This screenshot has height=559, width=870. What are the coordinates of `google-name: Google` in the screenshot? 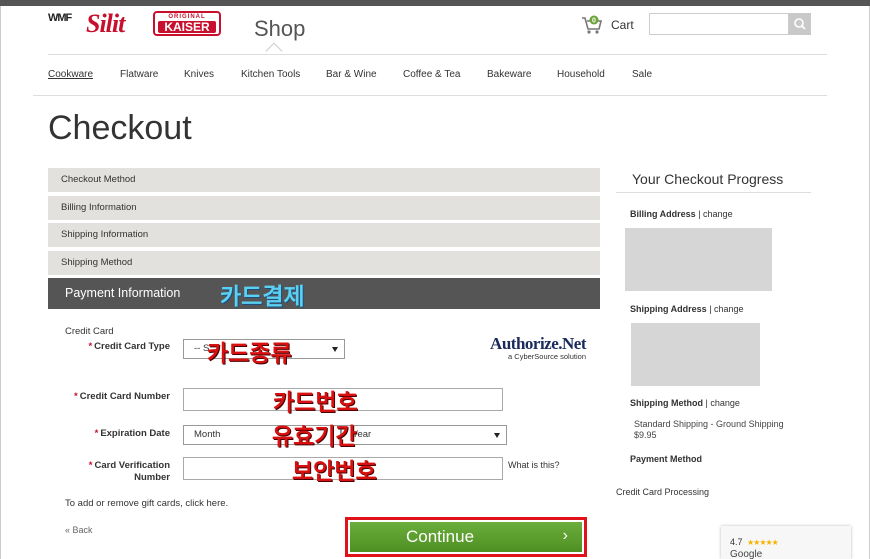 It's located at (746, 554).